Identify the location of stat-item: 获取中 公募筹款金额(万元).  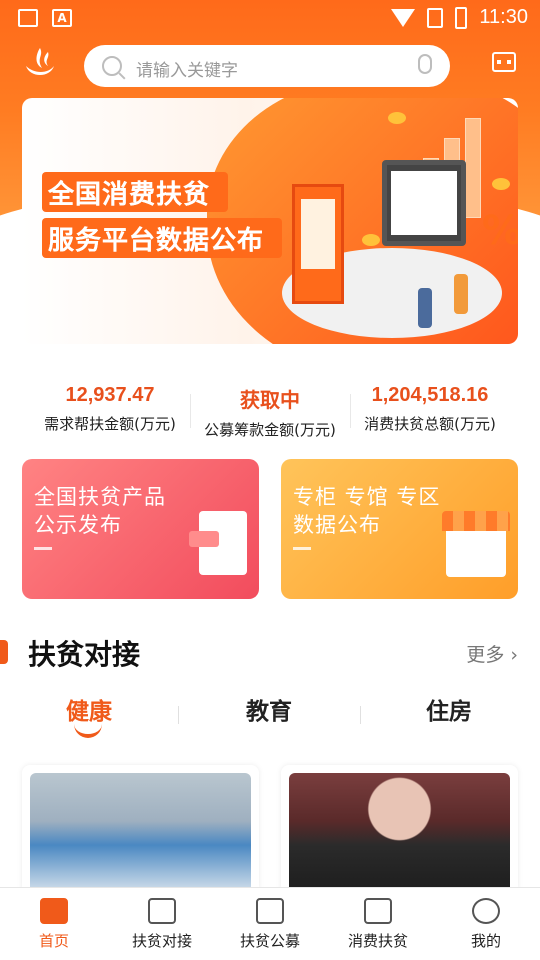
(270, 412).